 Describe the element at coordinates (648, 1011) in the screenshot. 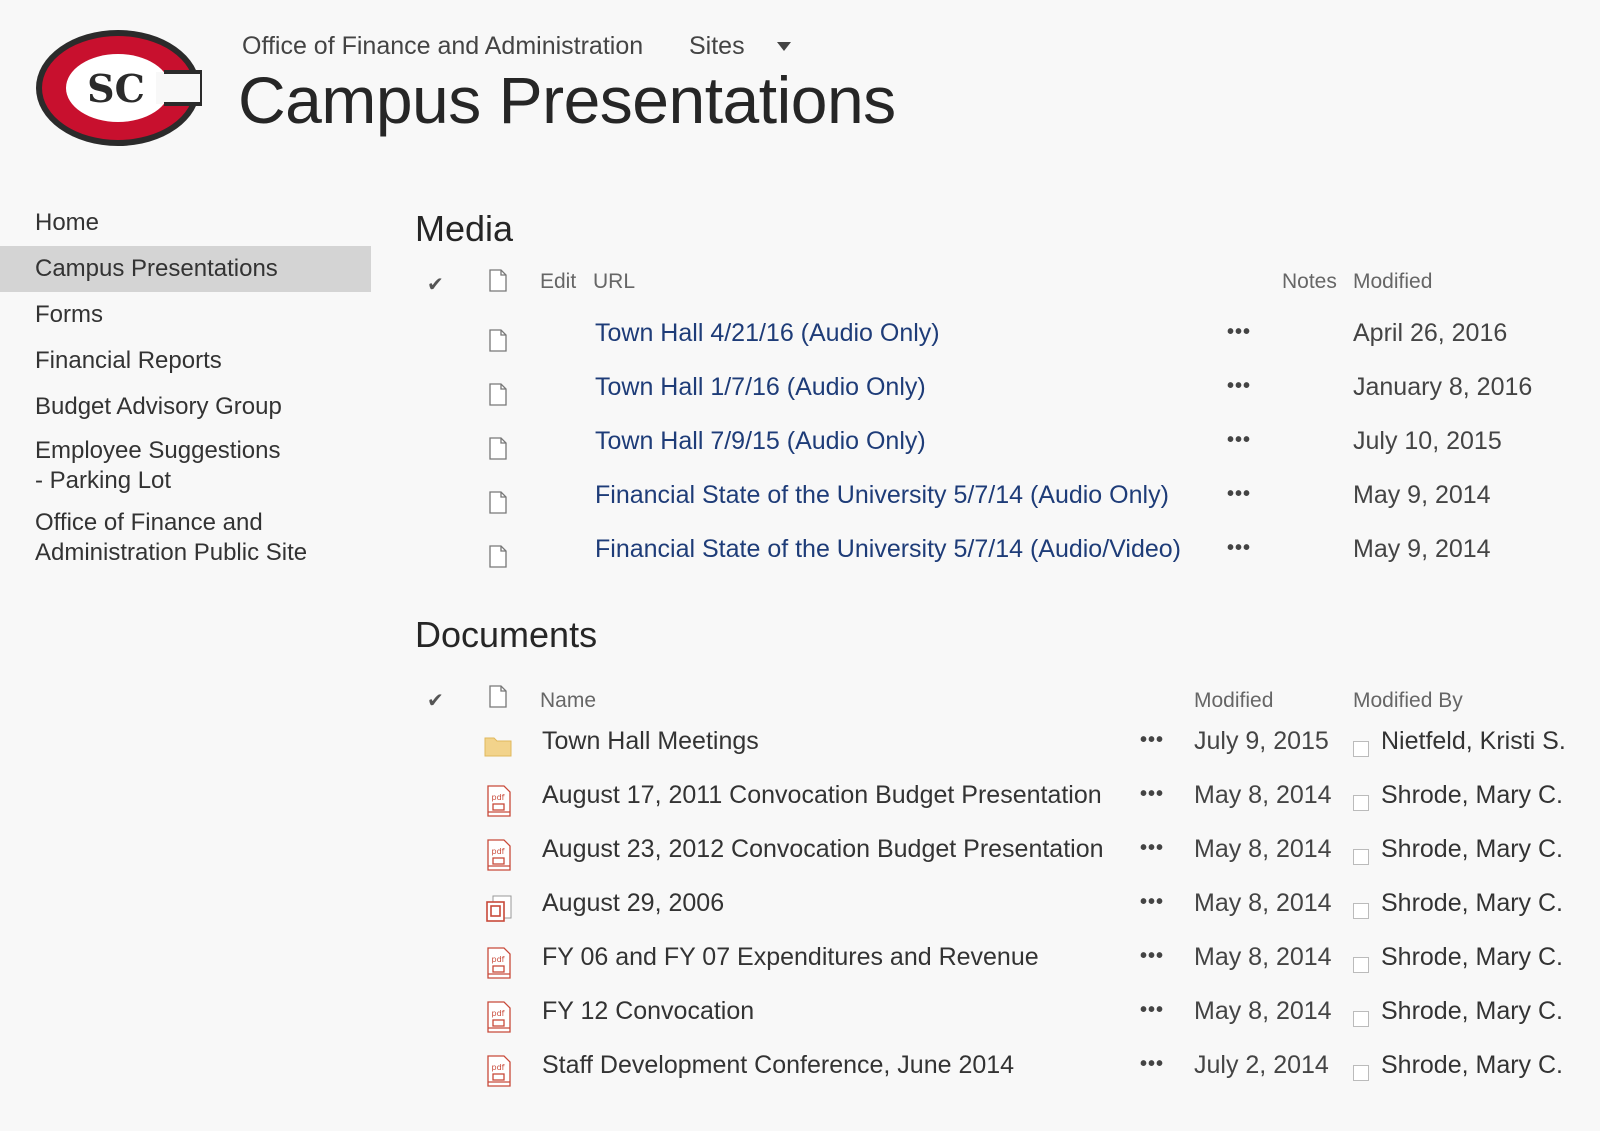

I see `document-name-link: FY 12 Convocation` at that location.